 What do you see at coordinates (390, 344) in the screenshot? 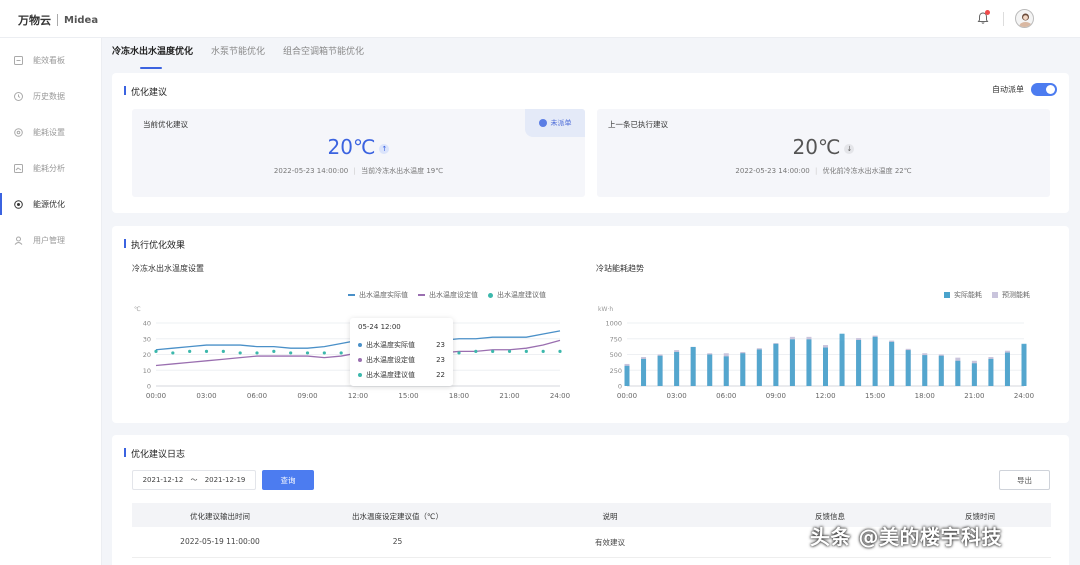
I see `tooltip-label: 出水温度实际值` at bounding box center [390, 344].